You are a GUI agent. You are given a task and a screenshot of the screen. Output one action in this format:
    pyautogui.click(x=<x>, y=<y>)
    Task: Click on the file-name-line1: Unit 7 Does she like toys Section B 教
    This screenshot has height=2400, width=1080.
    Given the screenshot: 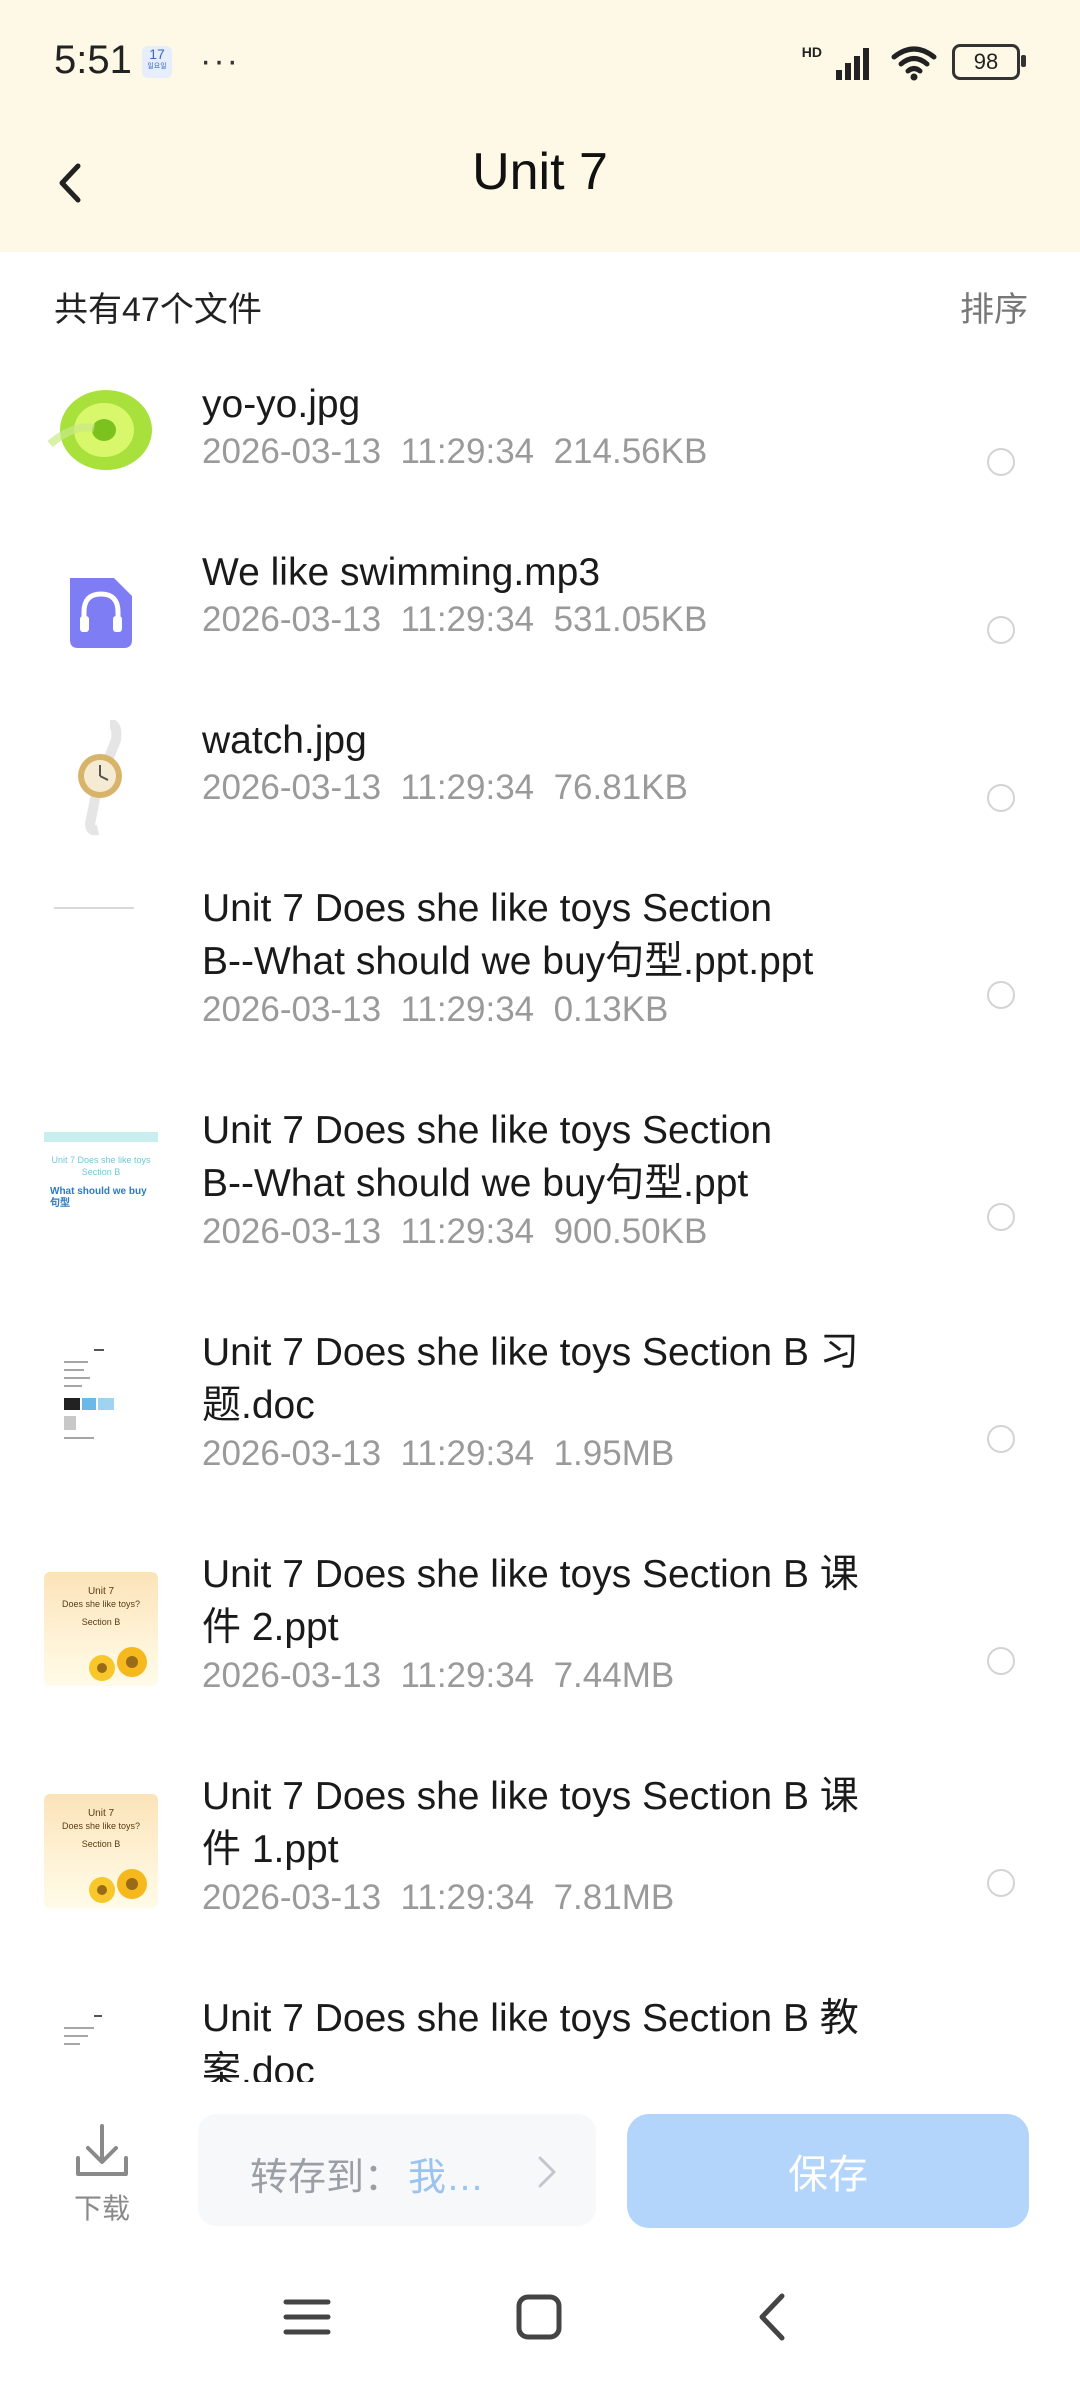 What is the action you would take?
    pyautogui.click(x=530, y=2018)
    